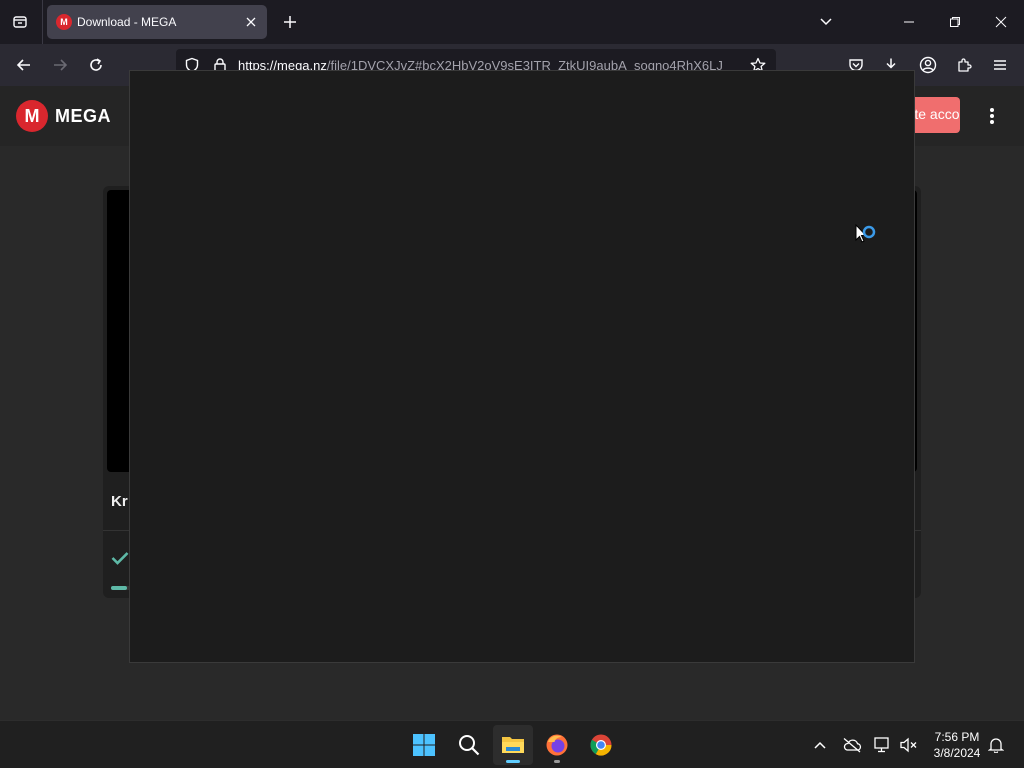  What do you see at coordinates (32, 116) in the screenshot?
I see `mega-logo-icon: M` at bounding box center [32, 116].